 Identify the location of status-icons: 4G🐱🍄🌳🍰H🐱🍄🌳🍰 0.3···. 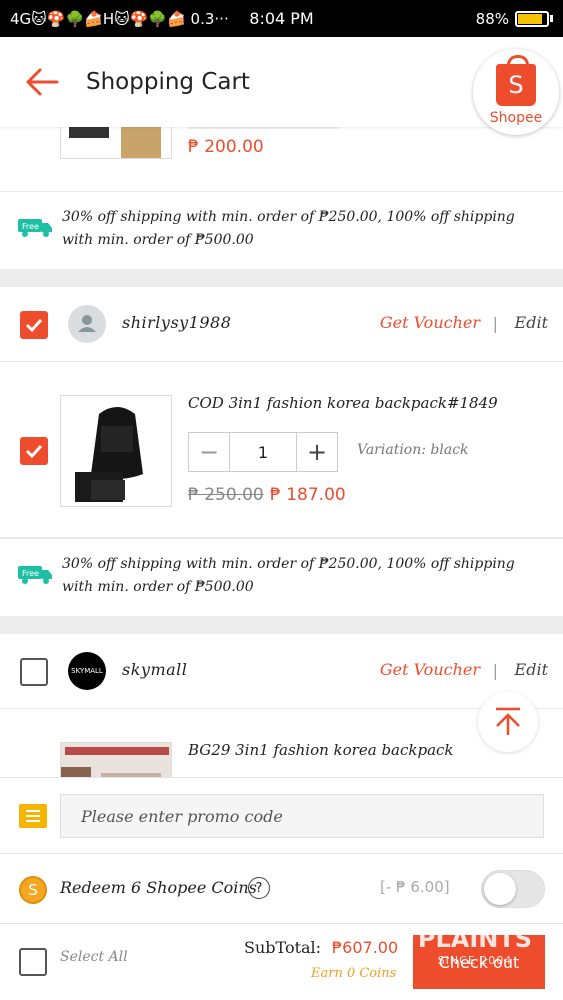
(119, 18).